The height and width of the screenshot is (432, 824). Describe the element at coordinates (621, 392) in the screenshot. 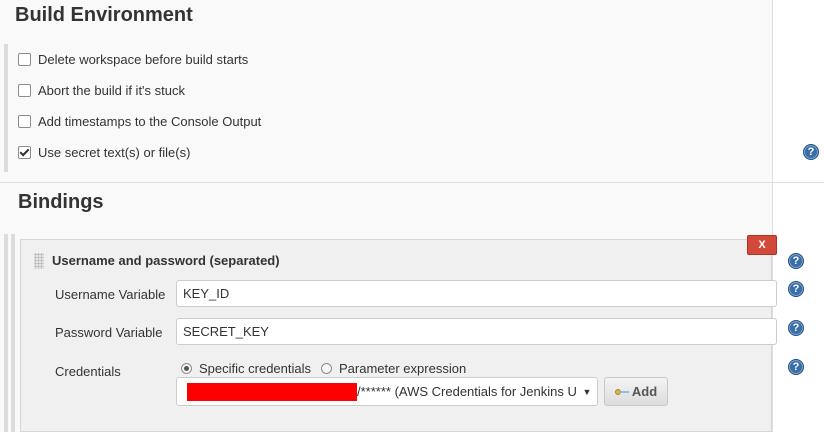

I see `key-icon` at that location.